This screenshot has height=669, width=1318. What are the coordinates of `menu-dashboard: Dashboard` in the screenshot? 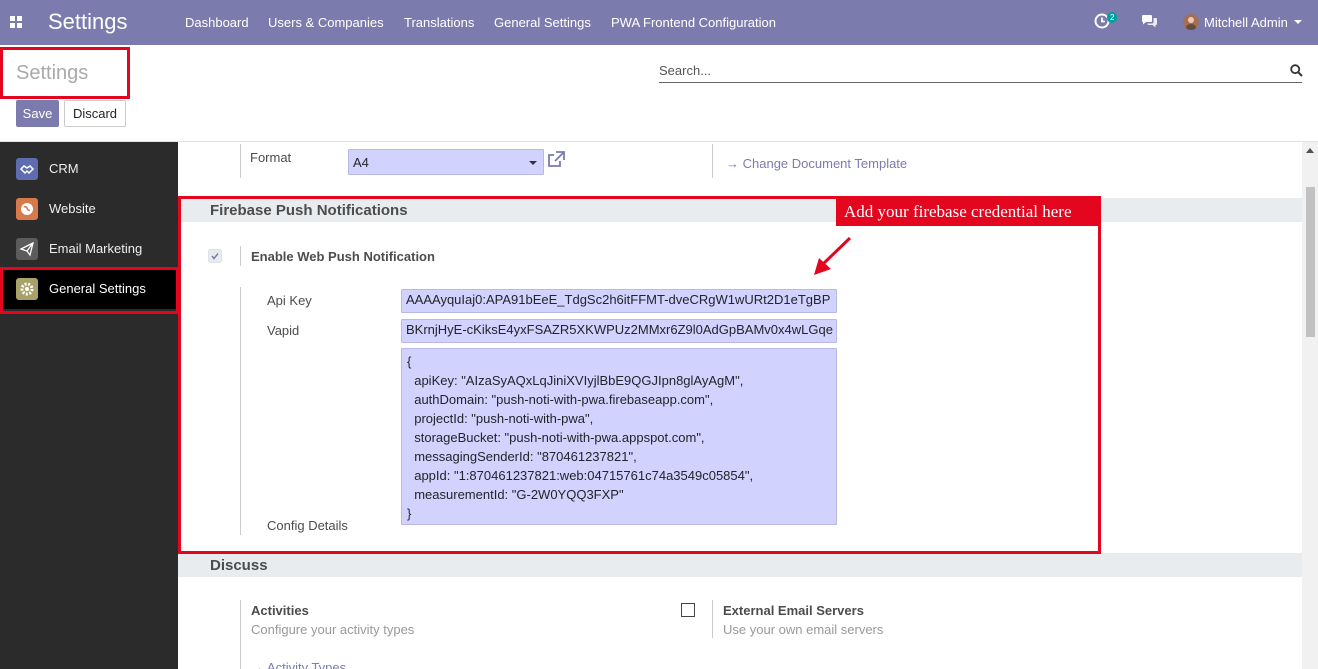 It's located at (217, 22).